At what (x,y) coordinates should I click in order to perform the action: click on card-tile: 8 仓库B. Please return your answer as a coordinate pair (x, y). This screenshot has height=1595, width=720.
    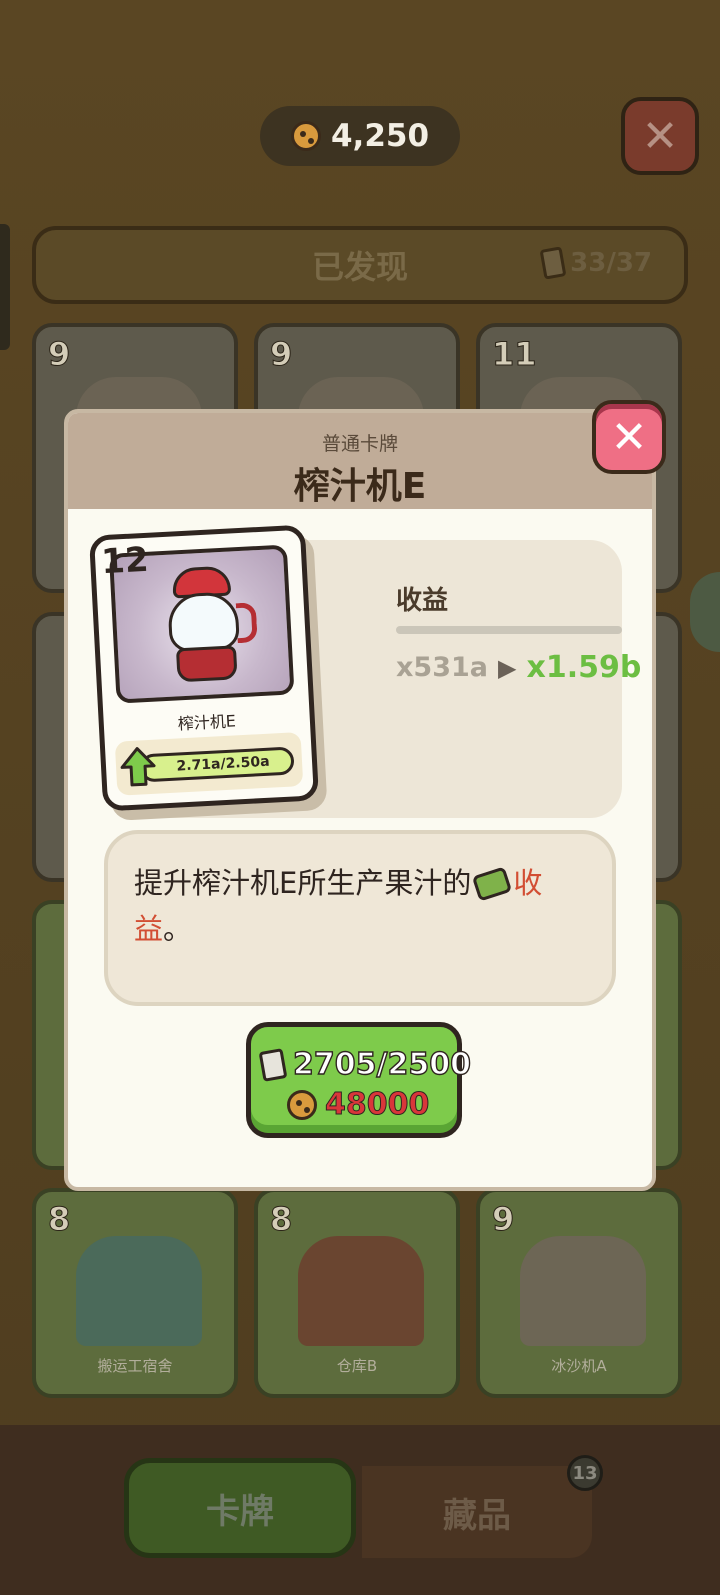
    Looking at the image, I should click on (357, 1293).